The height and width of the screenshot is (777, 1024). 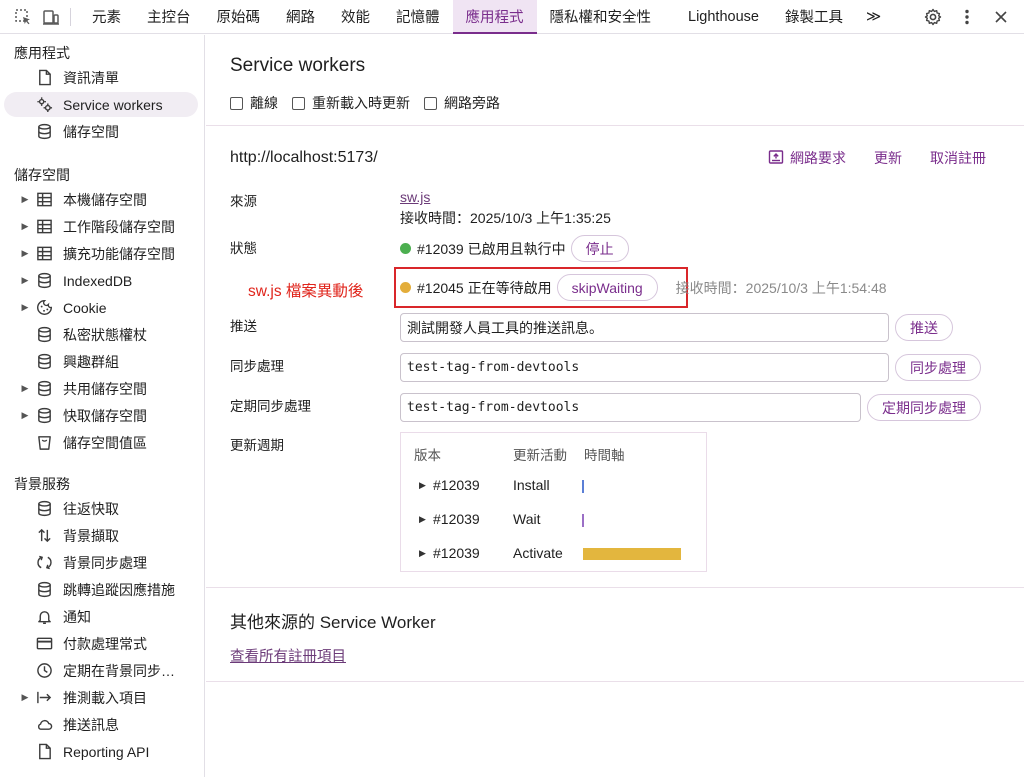 What do you see at coordinates (106, 17) in the screenshot?
I see `tab-elements: 元素` at bounding box center [106, 17].